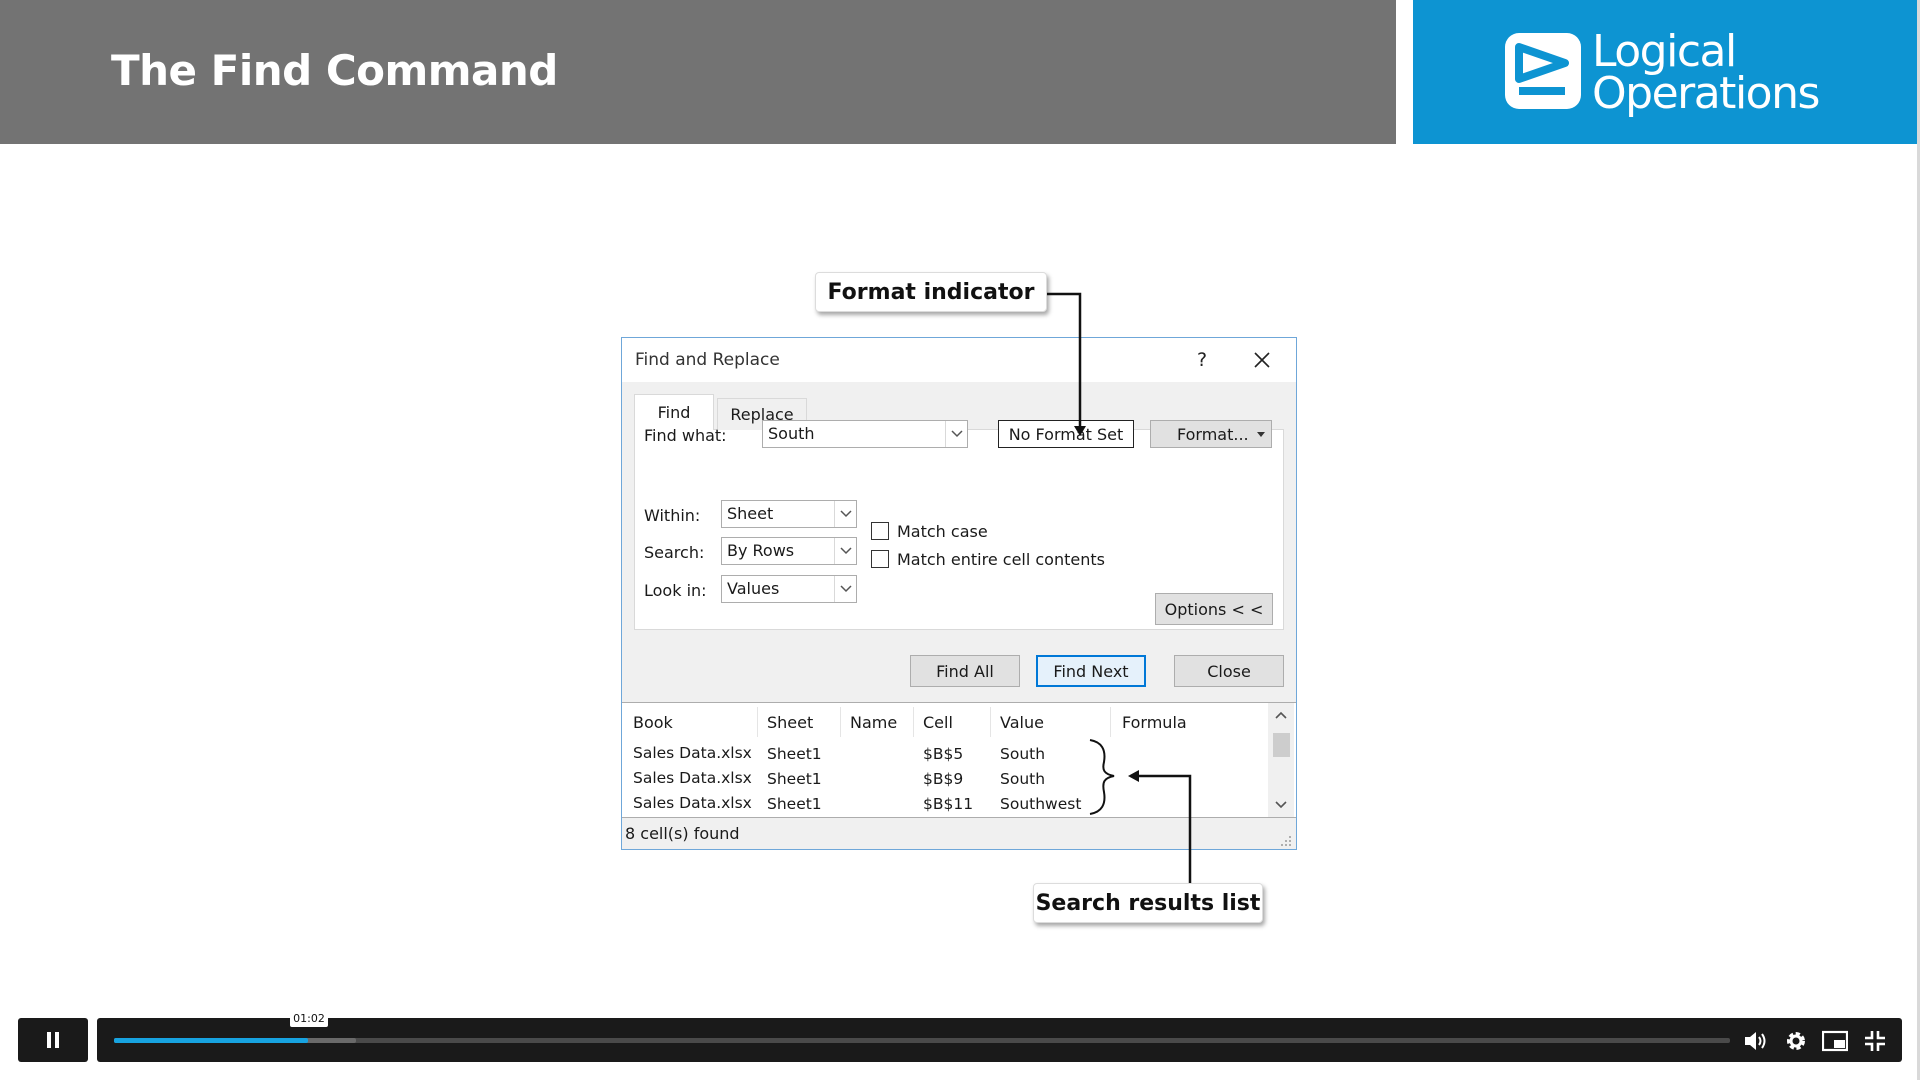  I want to click on close-dialog-button, so click(1262, 360).